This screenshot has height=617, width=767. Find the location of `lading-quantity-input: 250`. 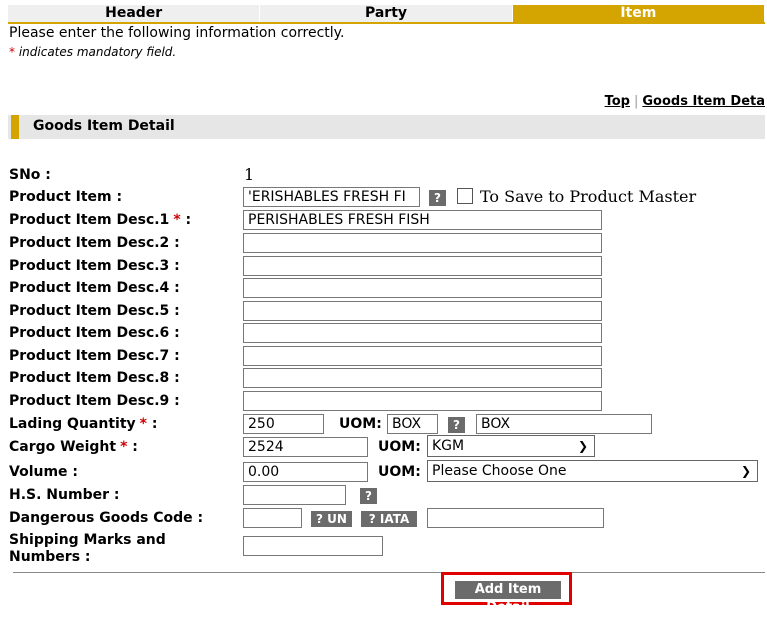

lading-quantity-input: 250 is located at coordinates (283, 424).